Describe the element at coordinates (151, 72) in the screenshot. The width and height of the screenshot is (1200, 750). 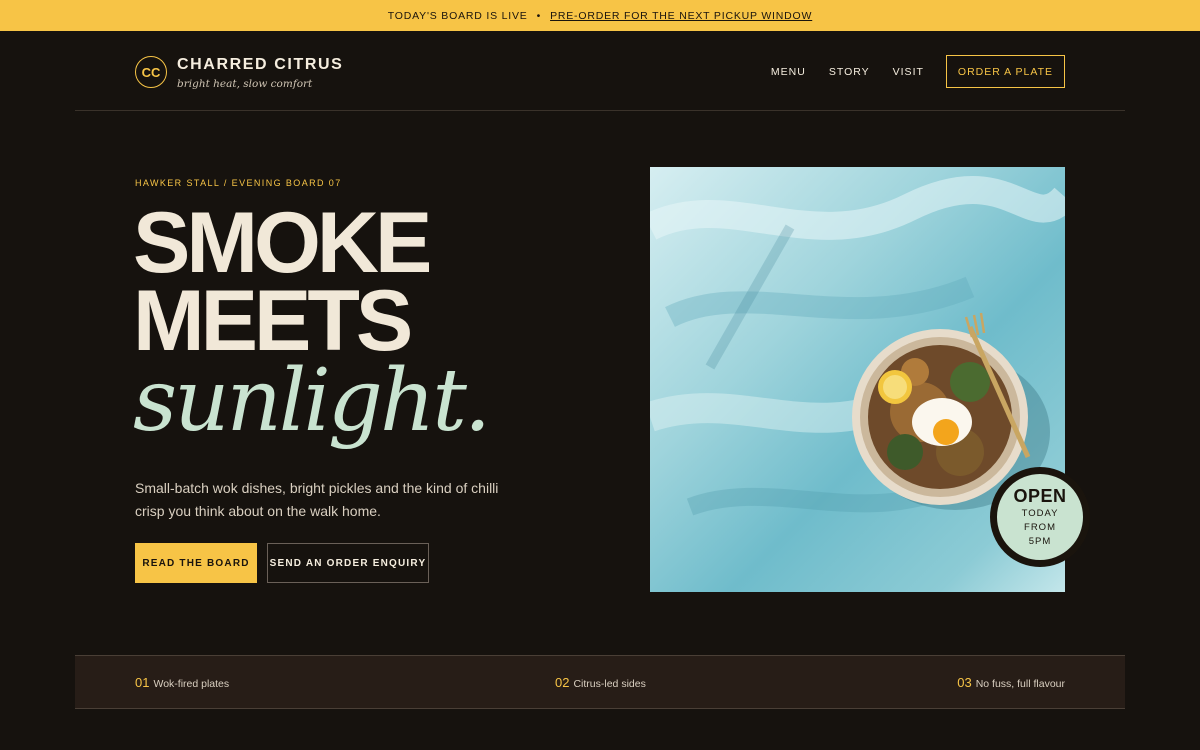
I see `logo-monogram: CC` at that location.